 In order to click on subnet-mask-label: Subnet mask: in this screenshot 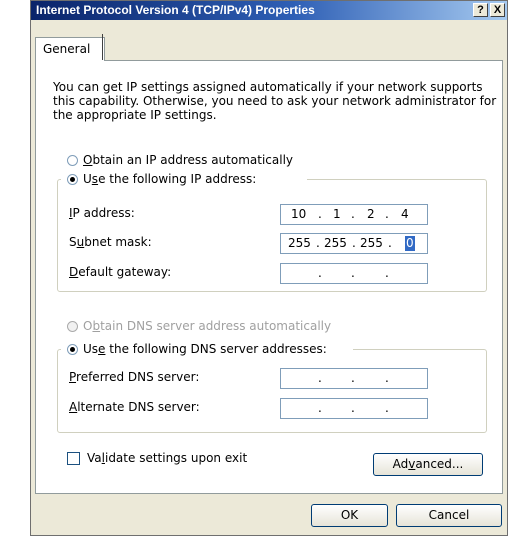, I will do `click(110, 242)`.